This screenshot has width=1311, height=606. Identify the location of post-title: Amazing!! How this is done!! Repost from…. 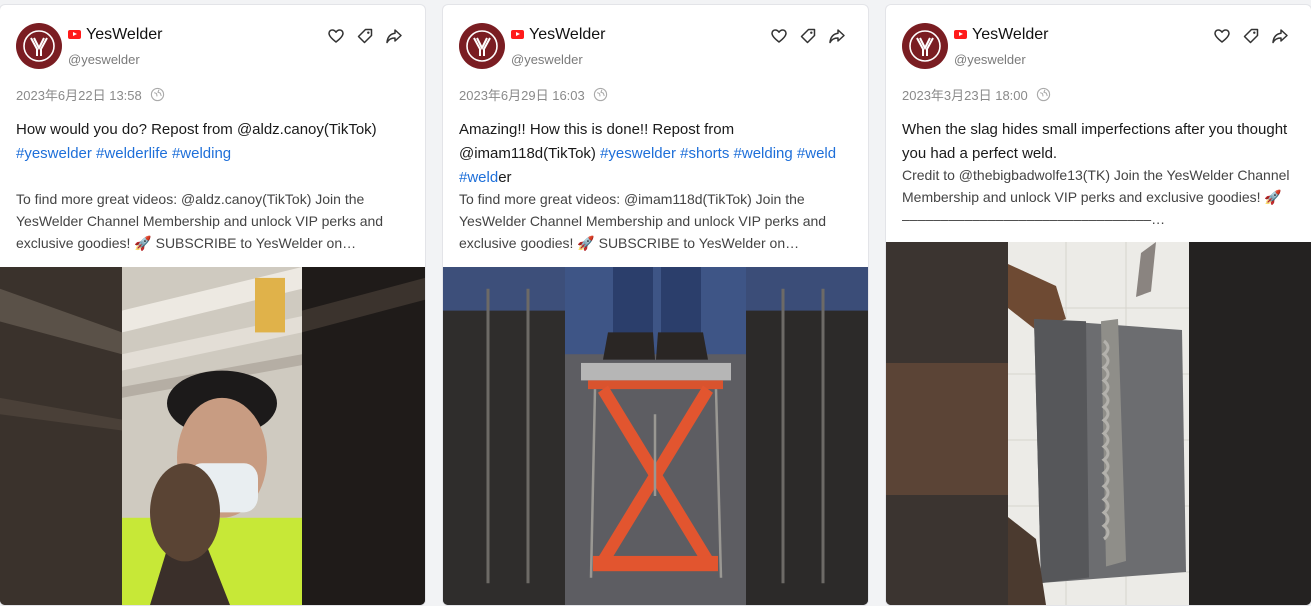
(656, 154).